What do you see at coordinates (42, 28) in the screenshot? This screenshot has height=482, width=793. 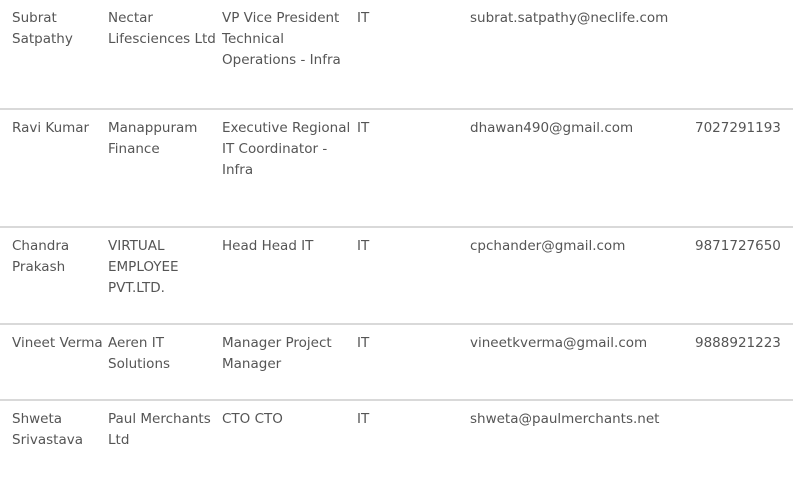 I see `contact-name: Subrat Satpathy` at bounding box center [42, 28].